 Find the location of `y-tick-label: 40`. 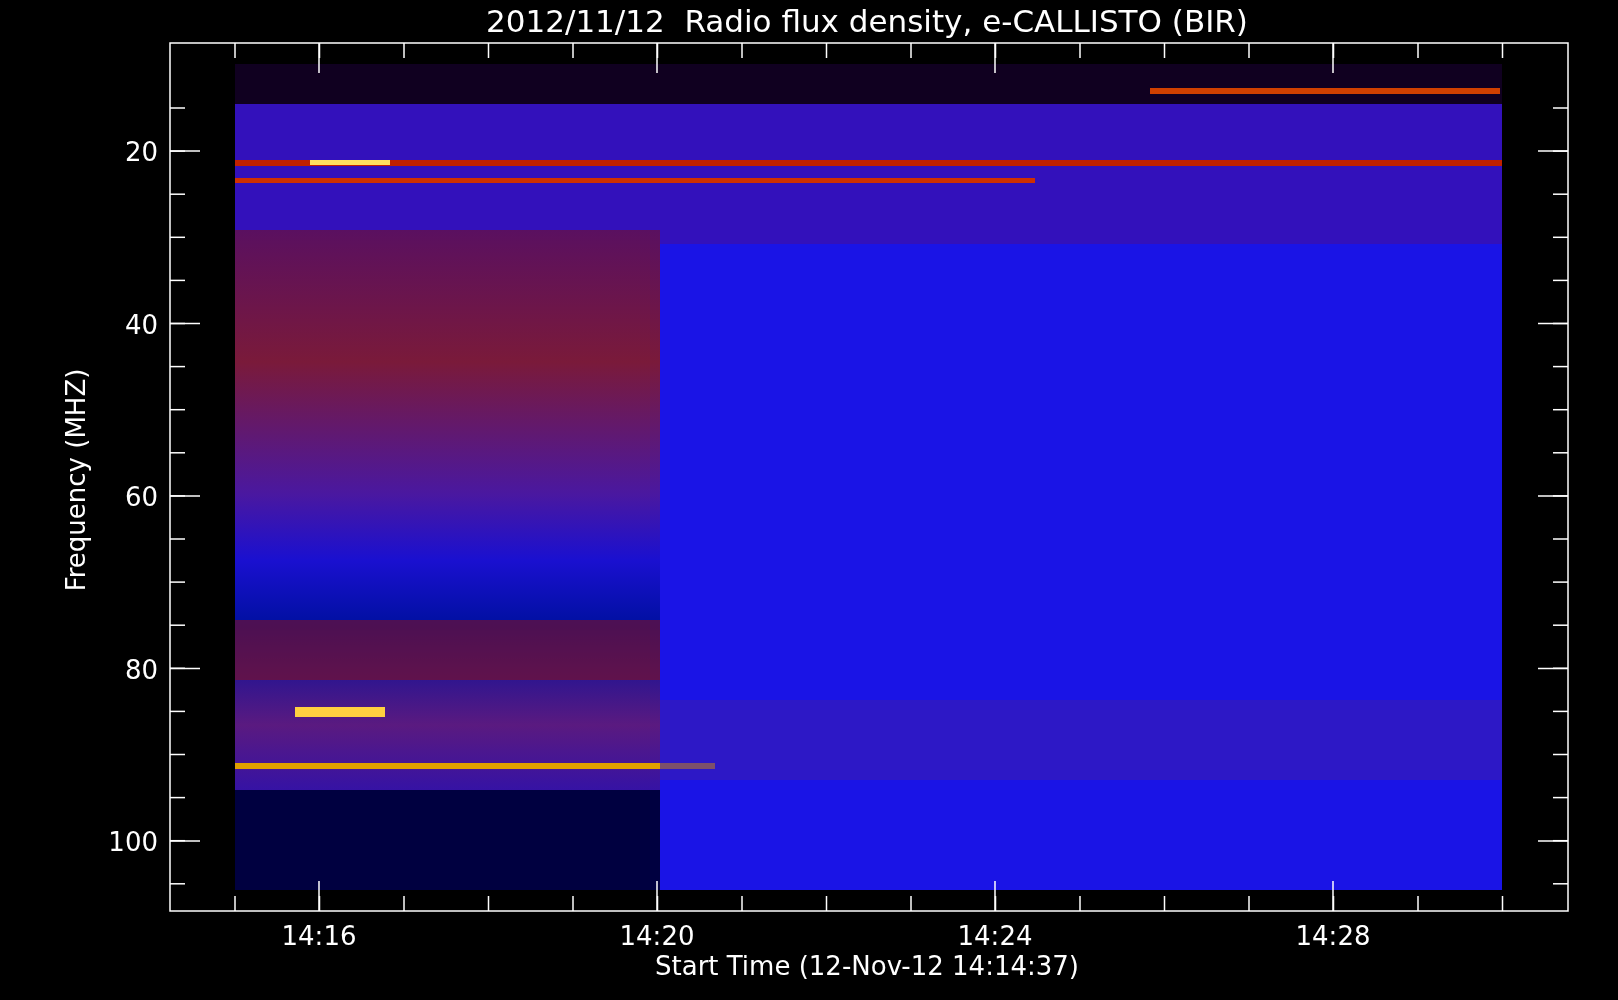

y-tick-label: 40 is located at coordinates (141, 324).